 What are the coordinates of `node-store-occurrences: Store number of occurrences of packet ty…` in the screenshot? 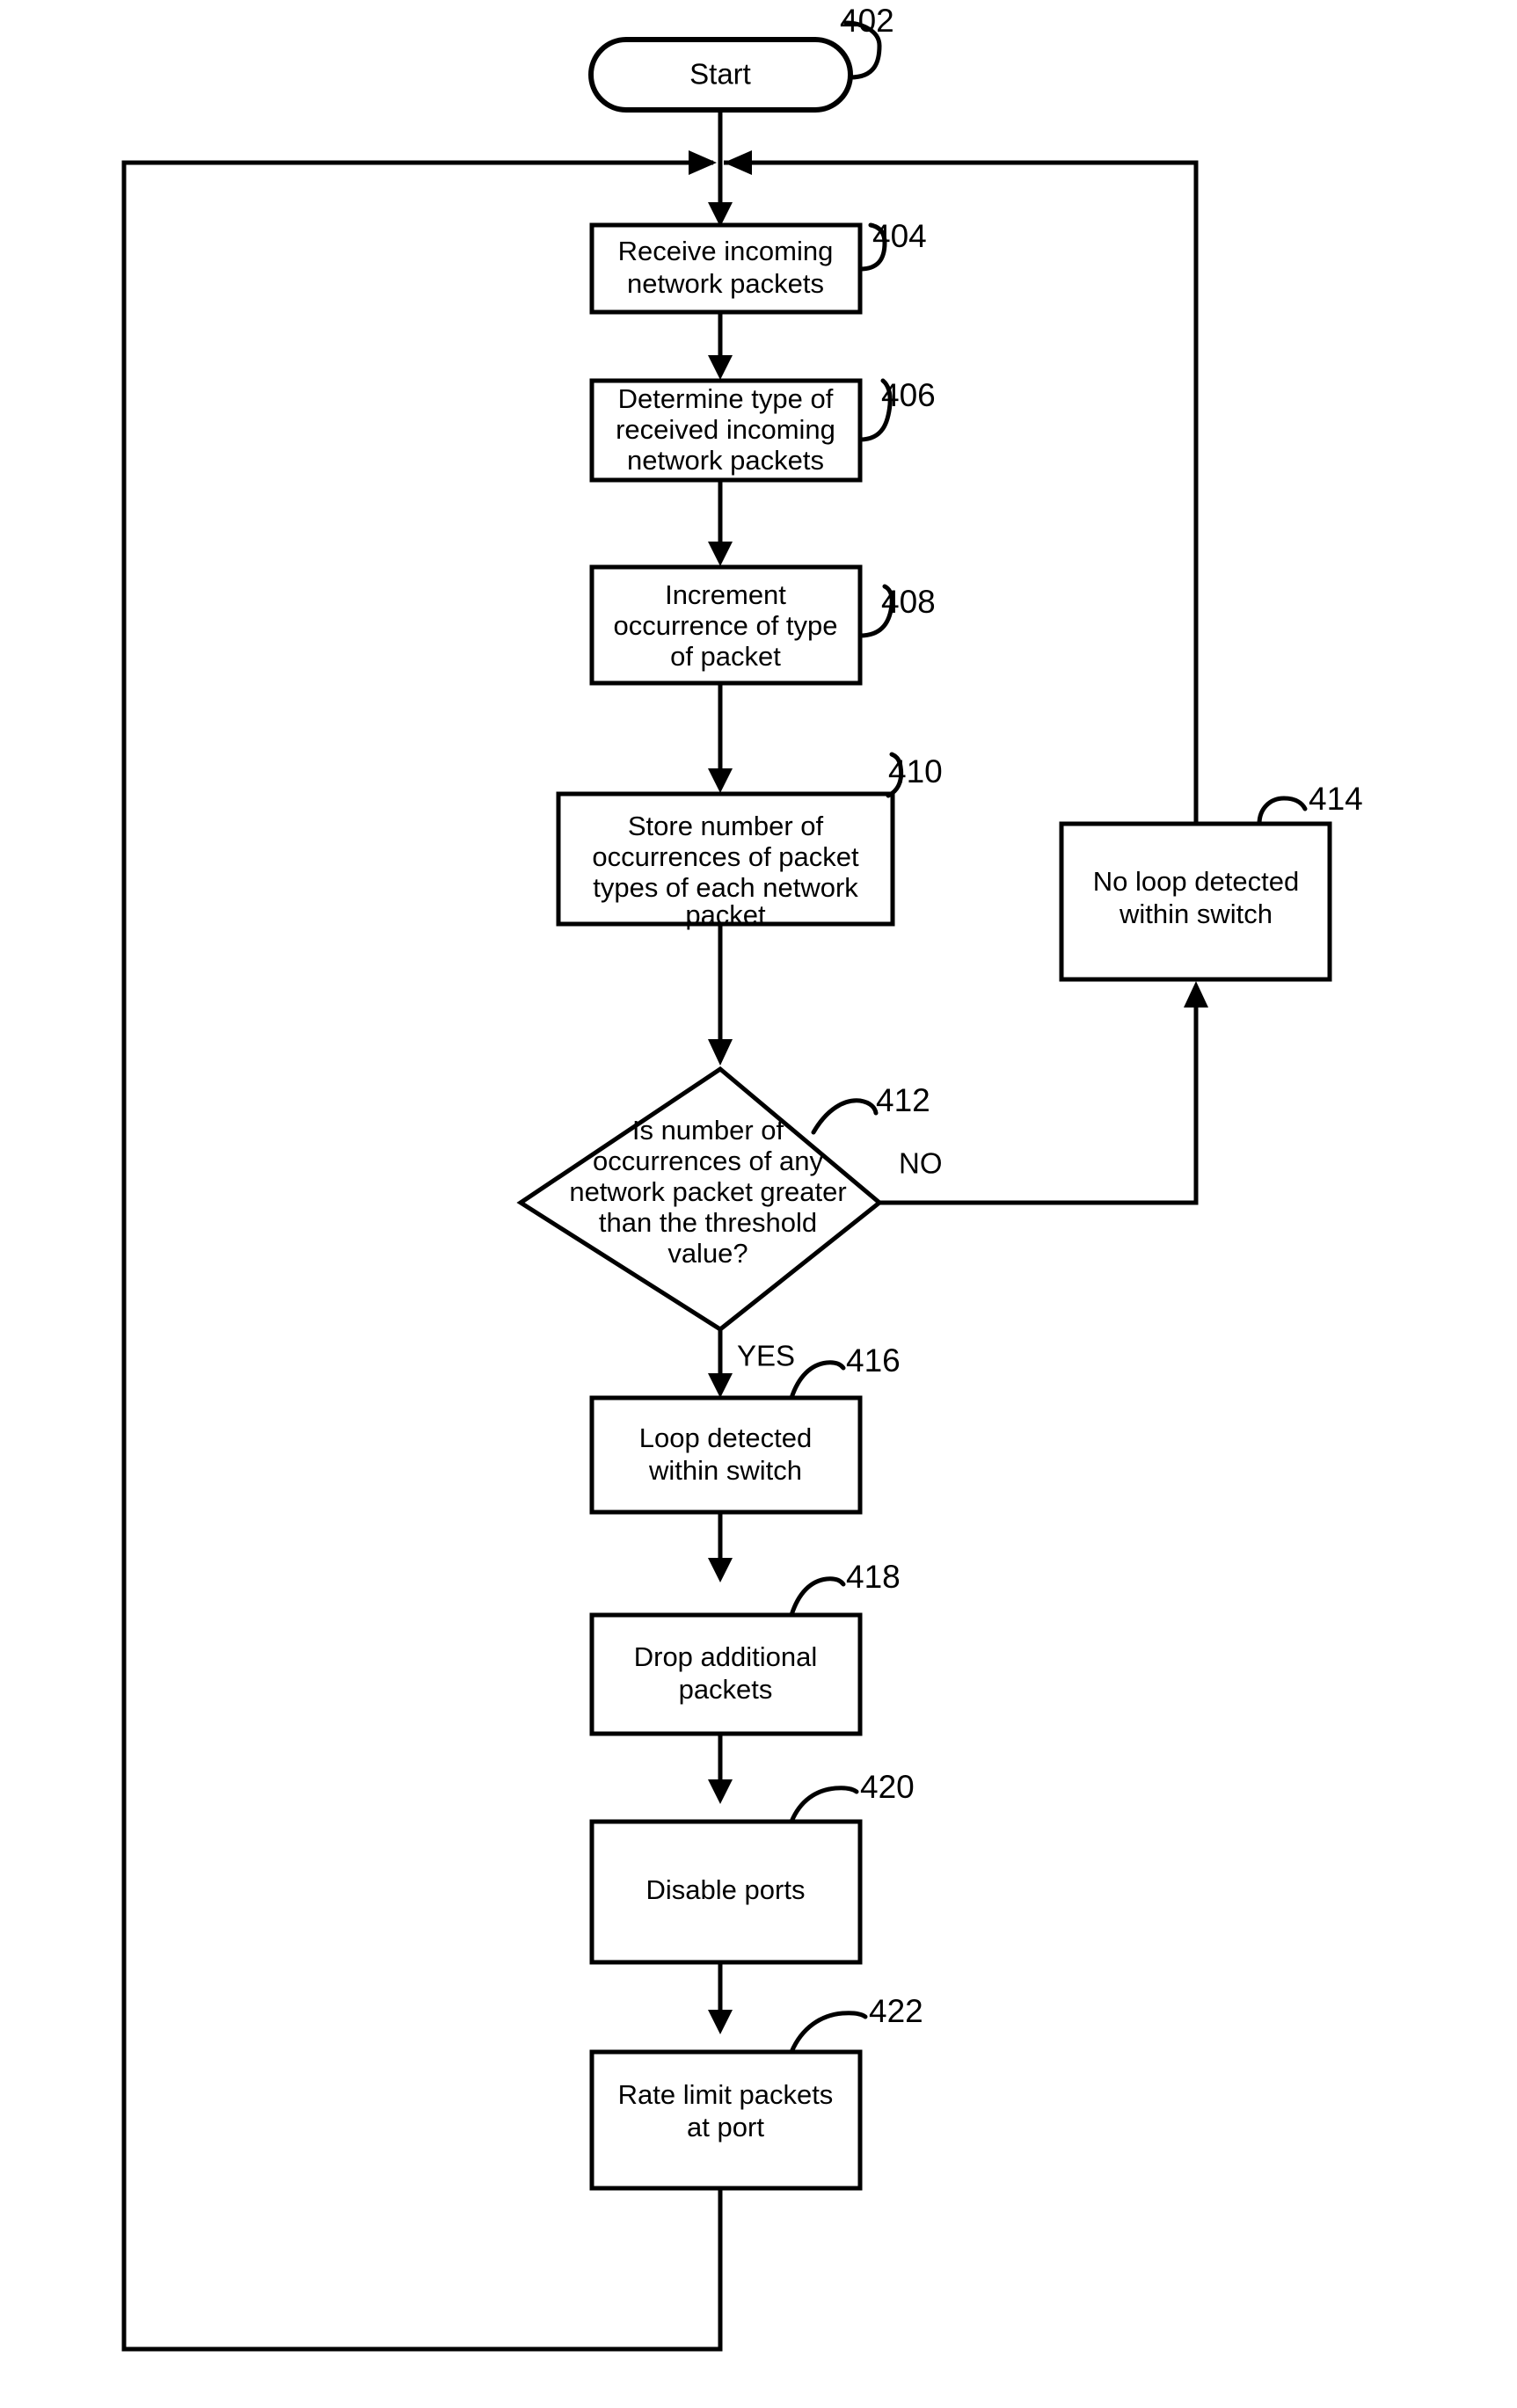 It's located at (726, 860).